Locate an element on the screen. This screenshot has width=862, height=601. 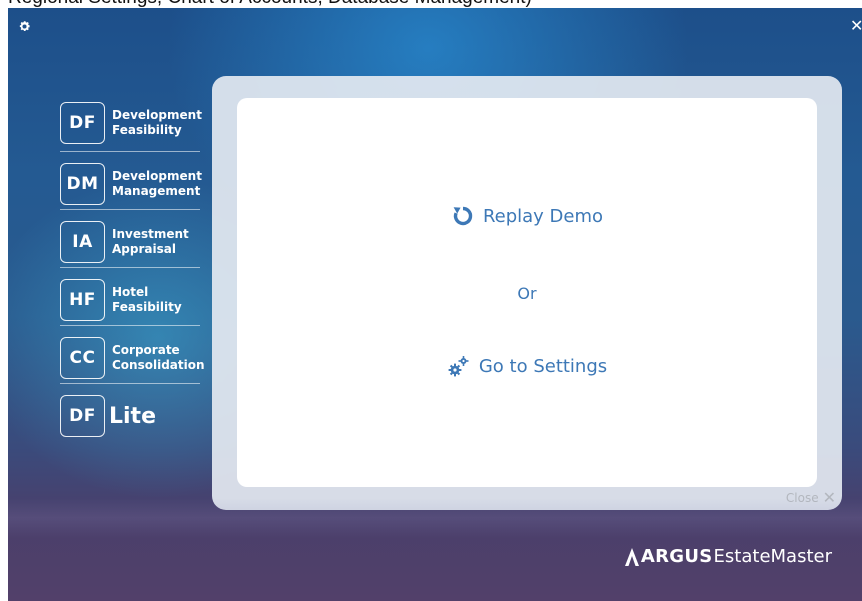
dialog-close-label: Close is located at coordinates (802, 497).